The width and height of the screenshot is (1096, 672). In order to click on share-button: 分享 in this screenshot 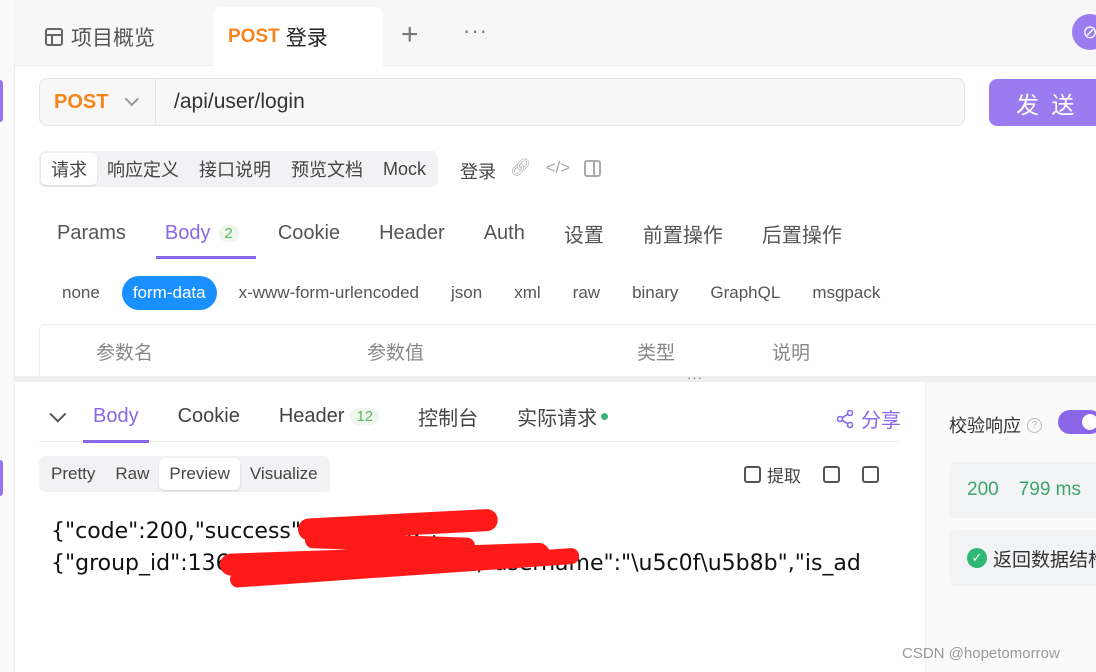, I will do `click(868, 418)`.